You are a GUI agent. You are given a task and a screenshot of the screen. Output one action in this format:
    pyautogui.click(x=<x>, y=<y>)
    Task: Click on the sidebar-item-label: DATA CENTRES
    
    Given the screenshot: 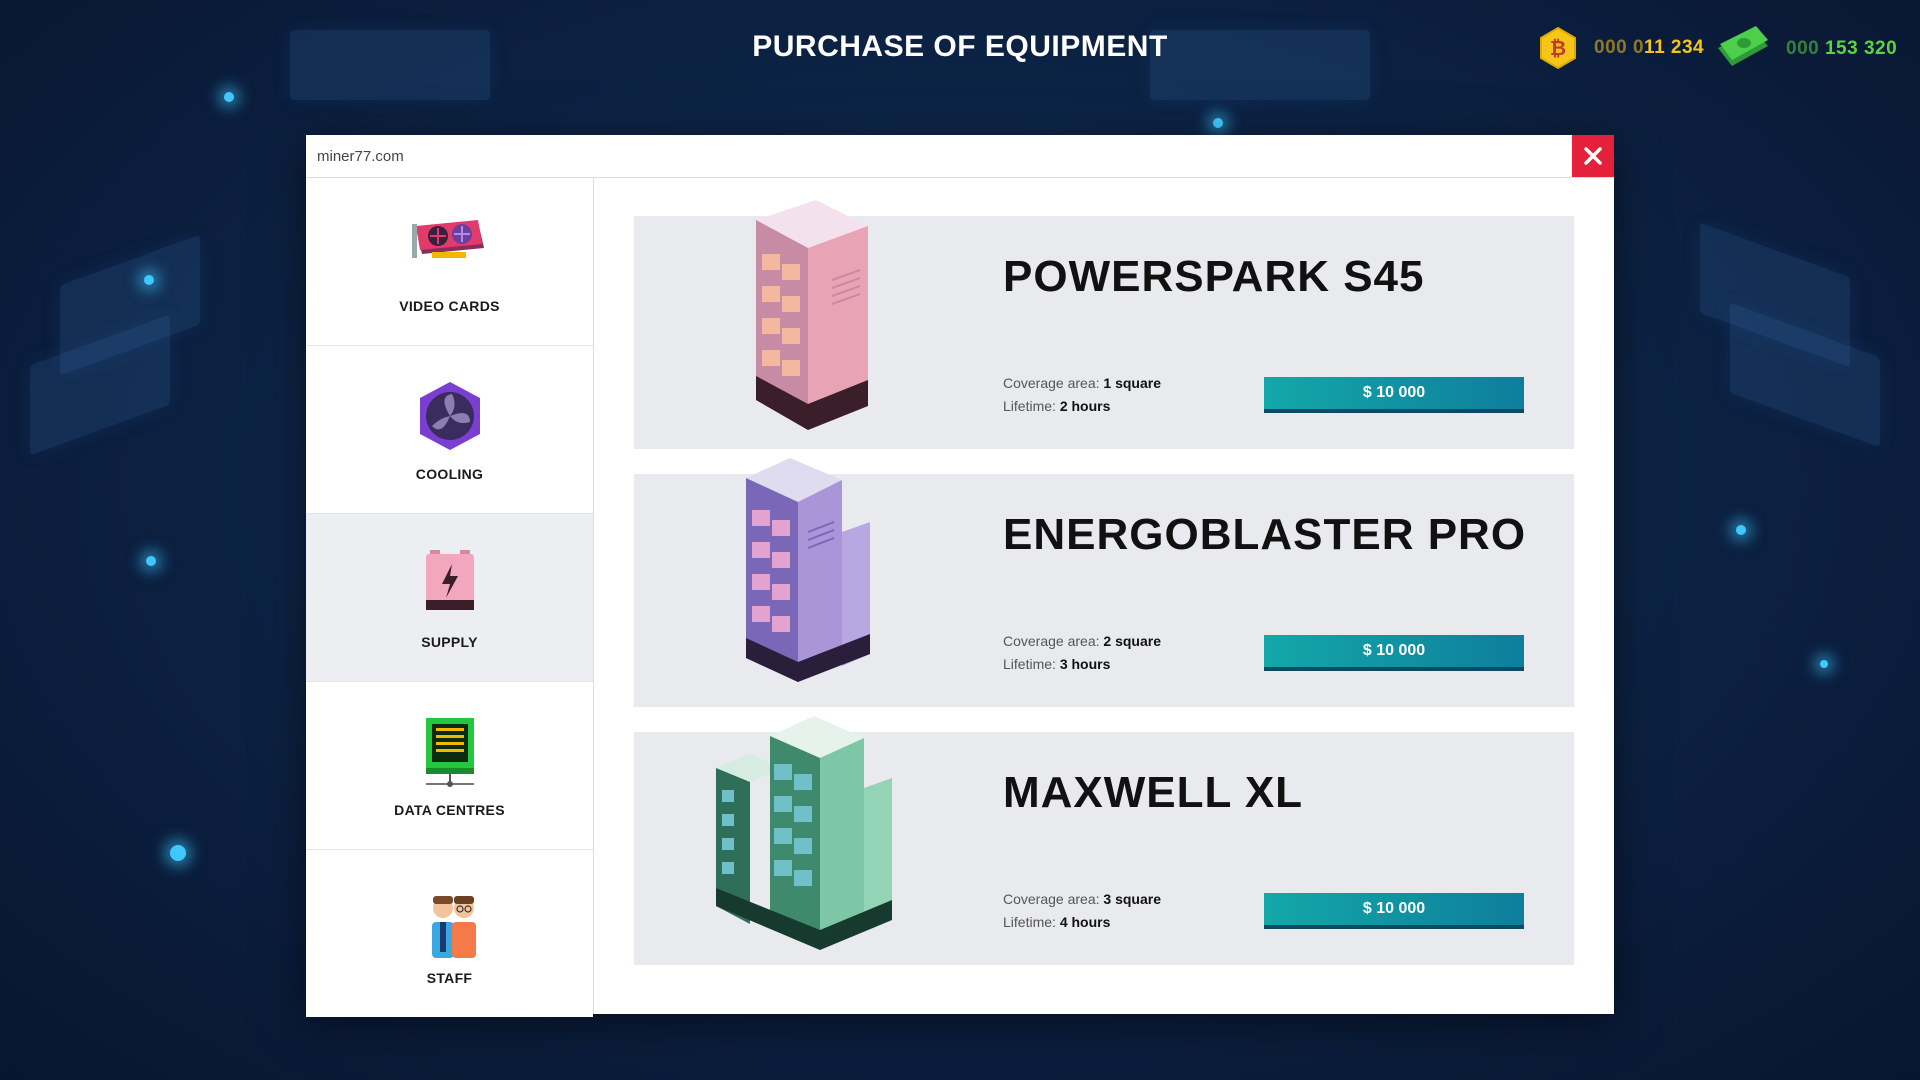 What is the action you would take?
    pyautogui.click(x=449, y=809)
    